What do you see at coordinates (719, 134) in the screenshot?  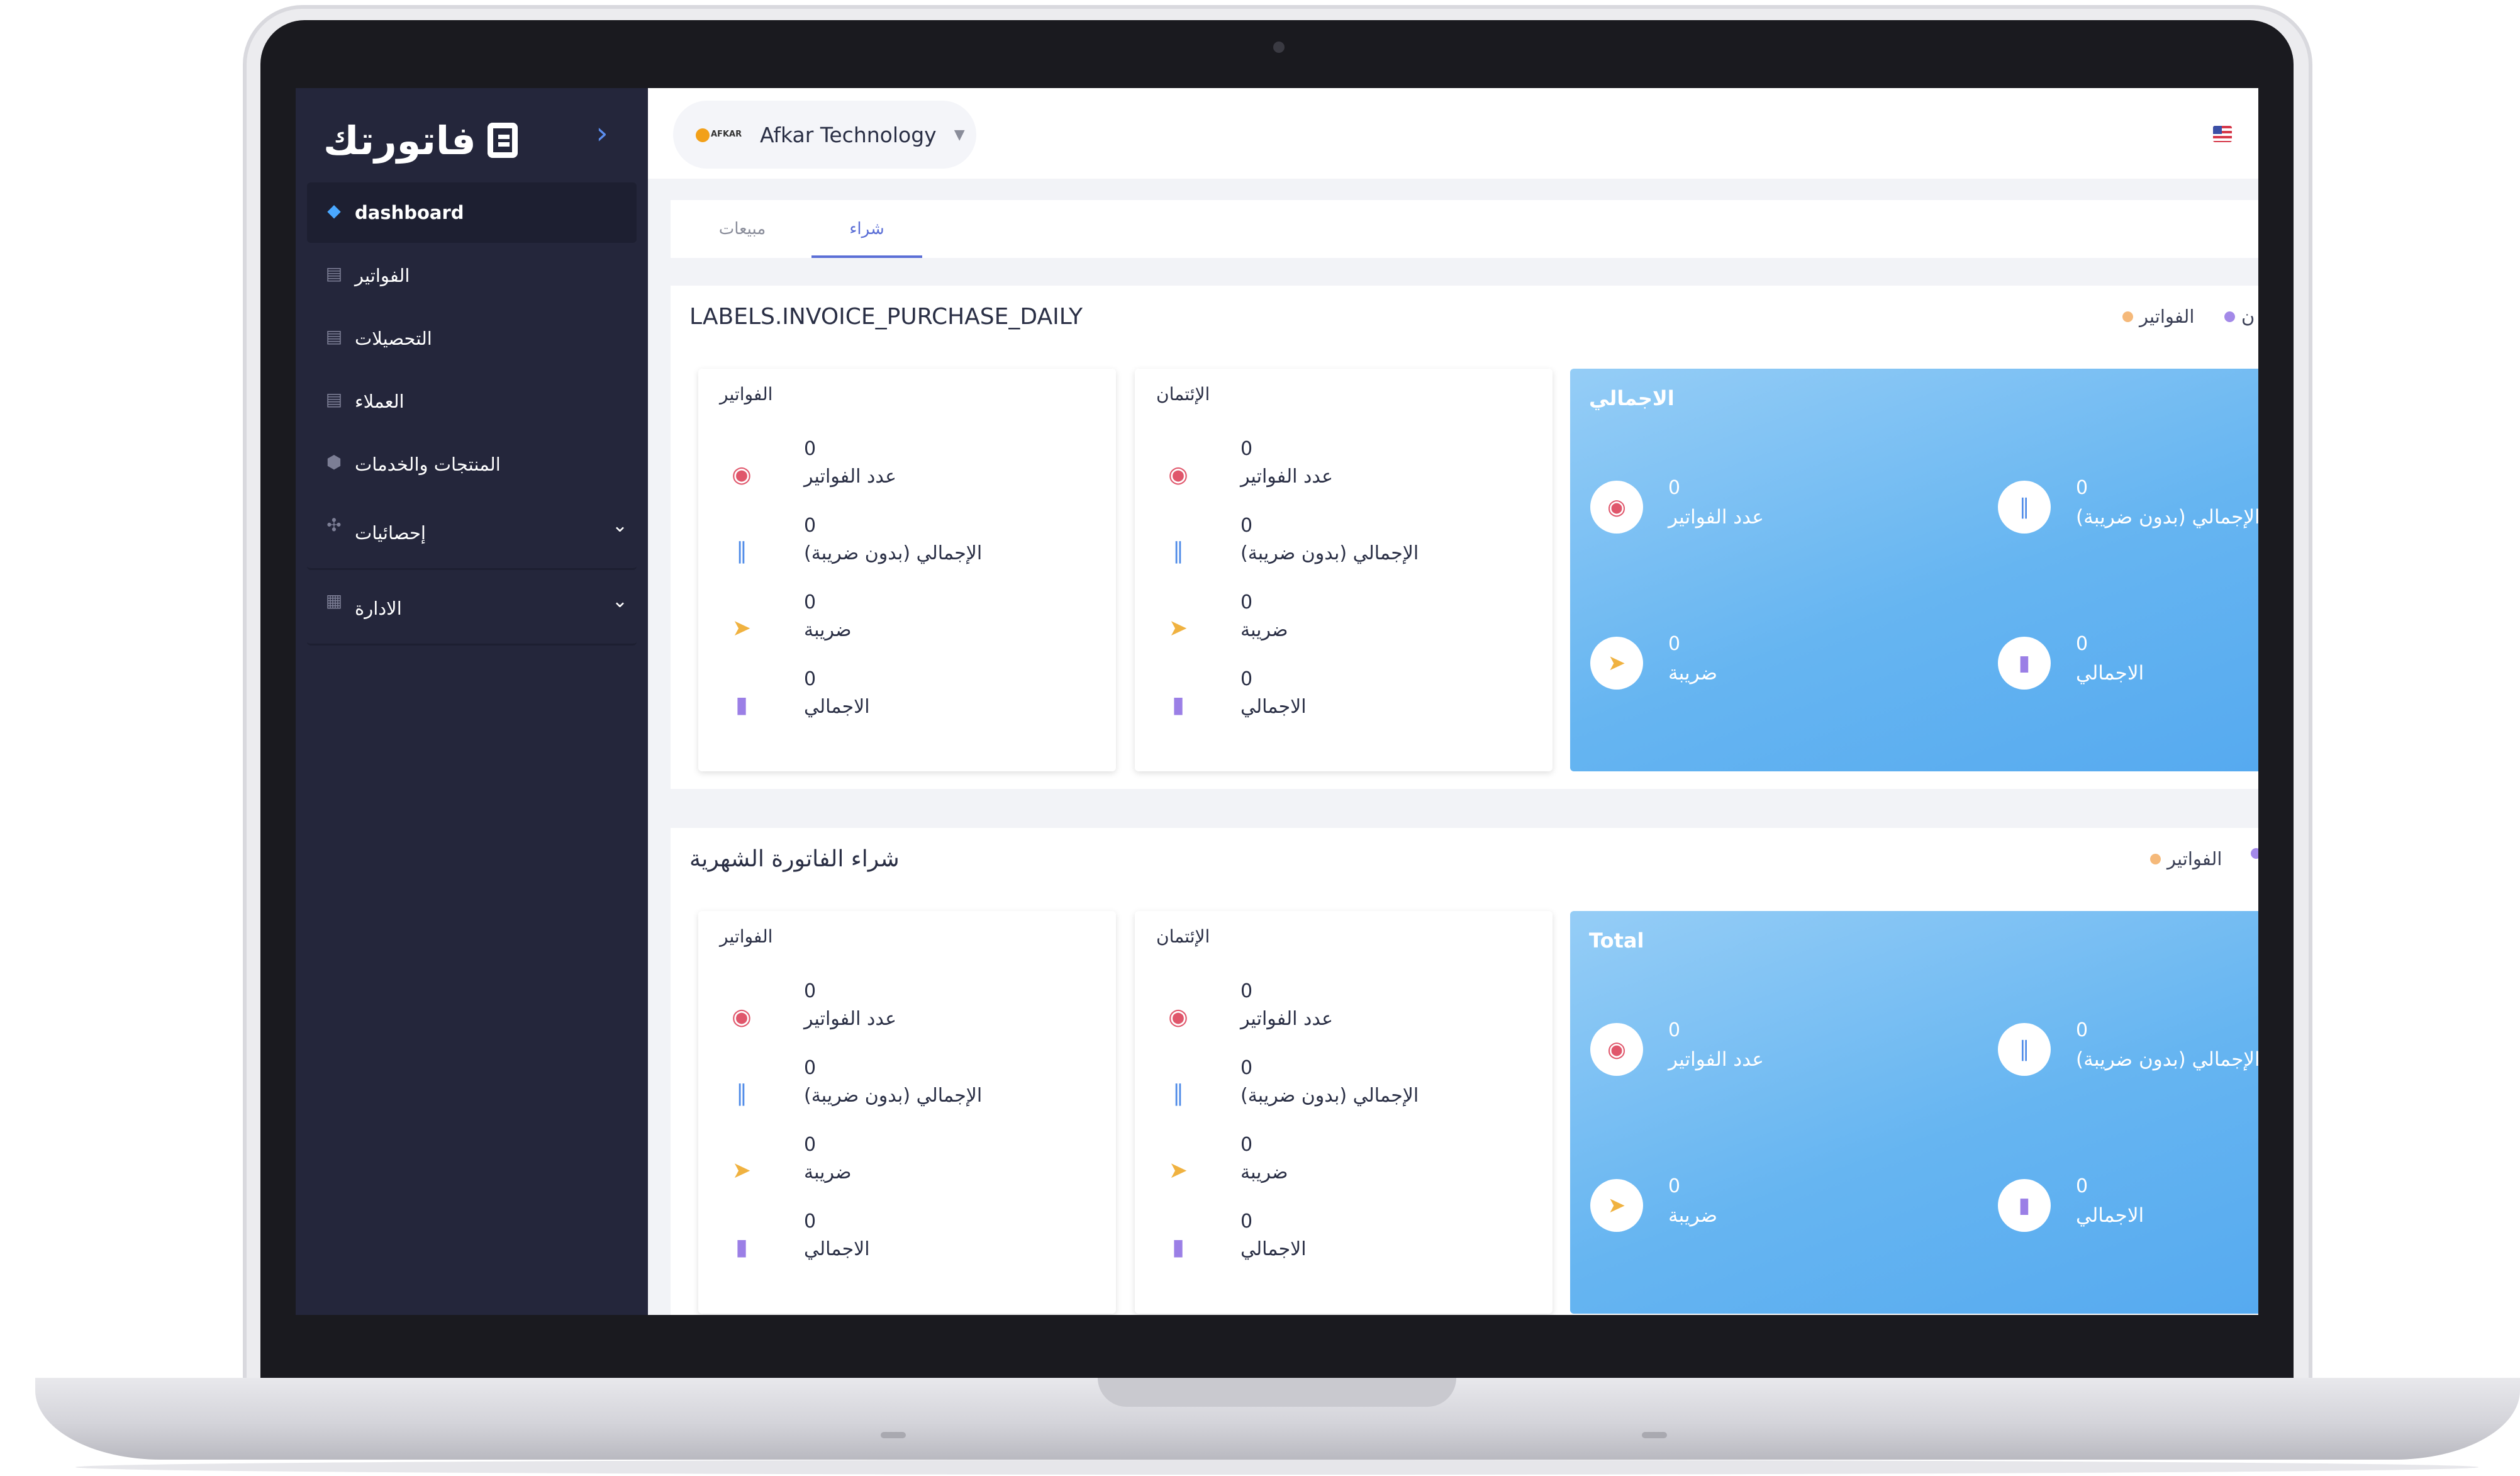 I see `company-logo: AFKAR` at bounding box center [719, 134].